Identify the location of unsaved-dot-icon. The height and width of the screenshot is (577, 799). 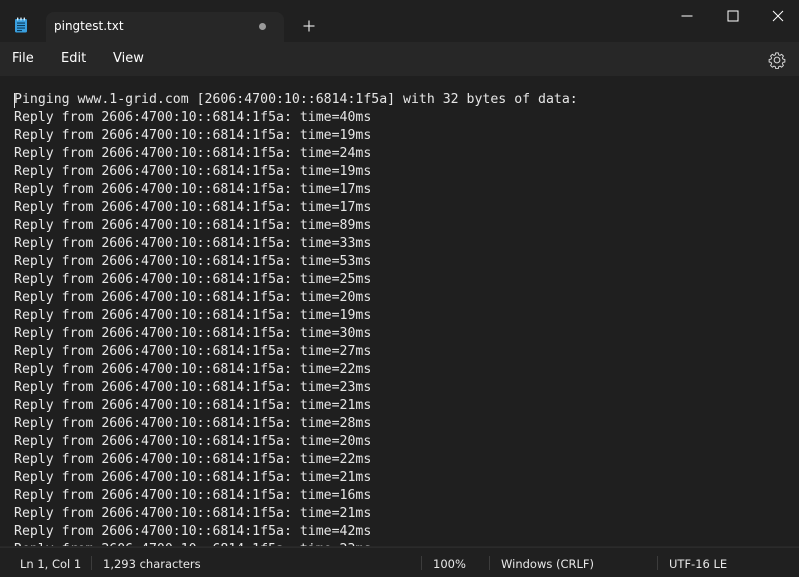
(262, 26).